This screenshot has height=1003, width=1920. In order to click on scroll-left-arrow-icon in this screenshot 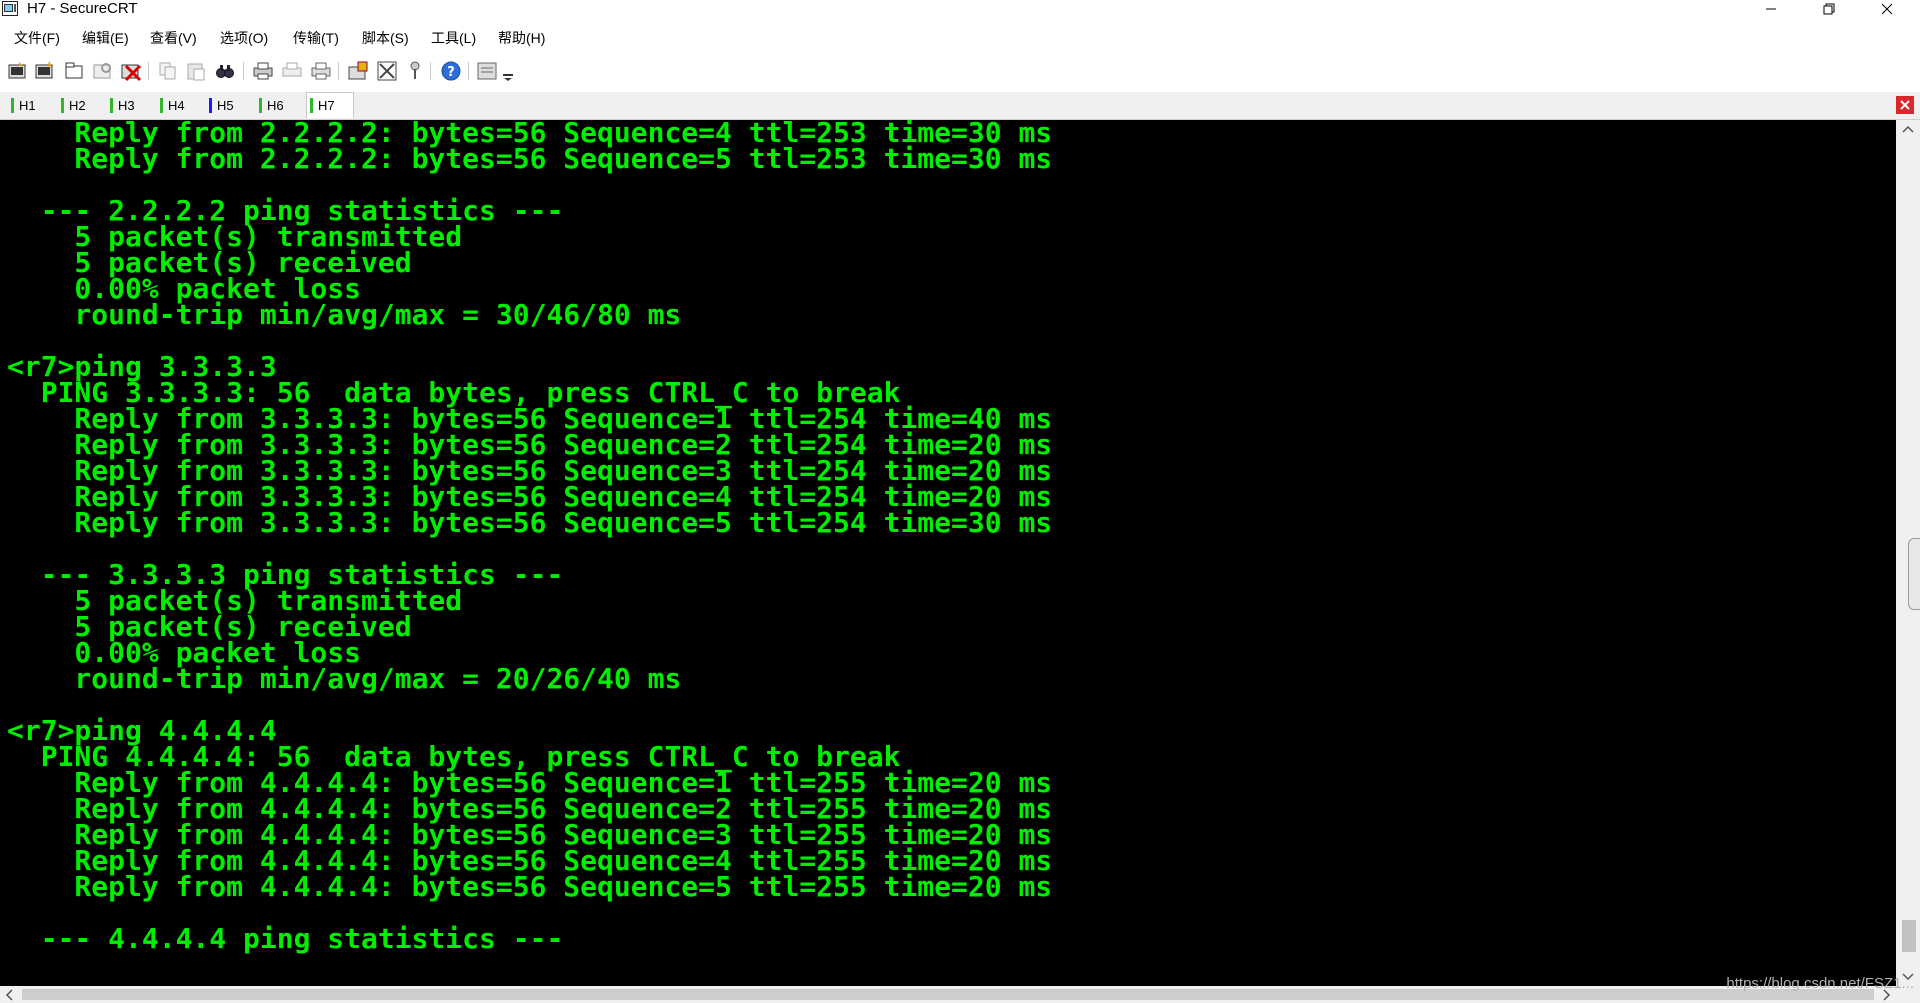, I will do `click(9, 994)`.